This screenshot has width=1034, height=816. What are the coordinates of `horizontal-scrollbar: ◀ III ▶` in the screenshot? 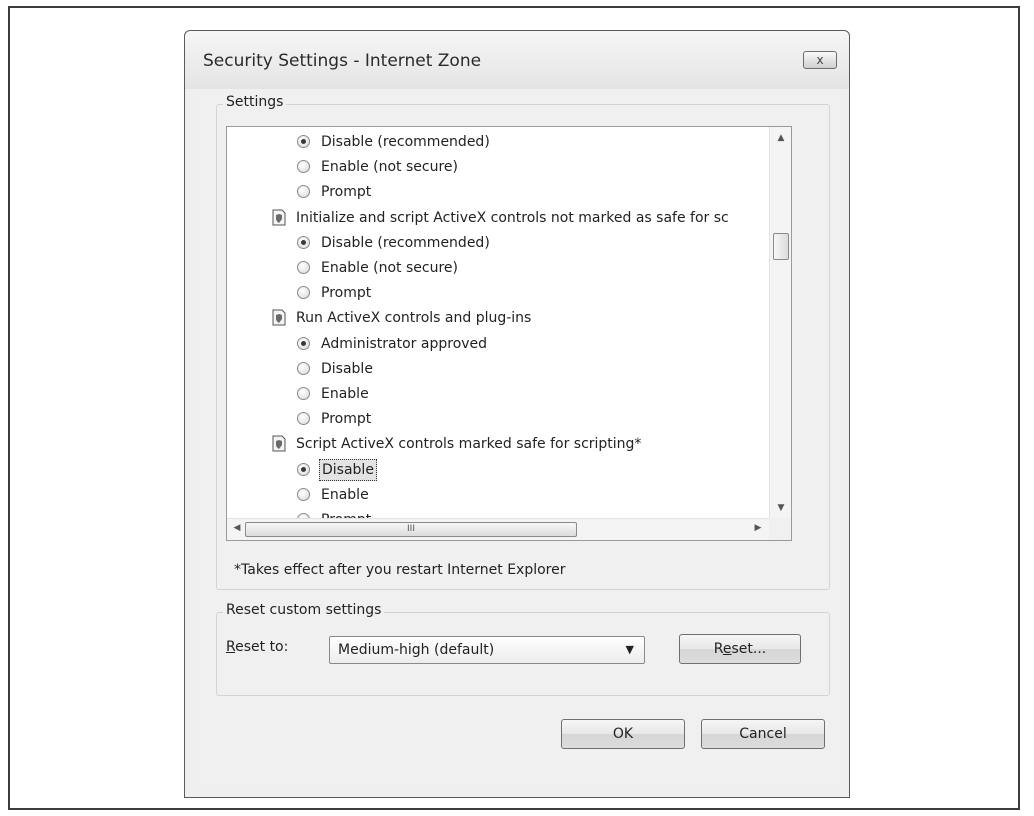 It's located at (498, 529).